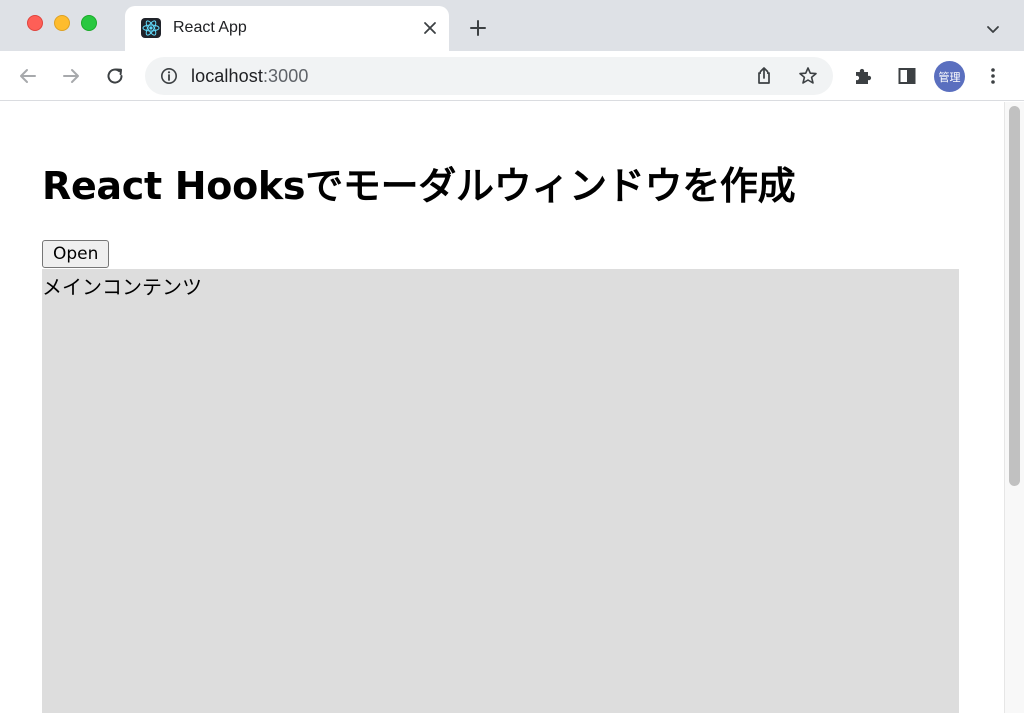  What do you see at coordinates (489, 76) in the screenshot?
I see `address-bar: localhost:3000` at bounding box center [489, 76].